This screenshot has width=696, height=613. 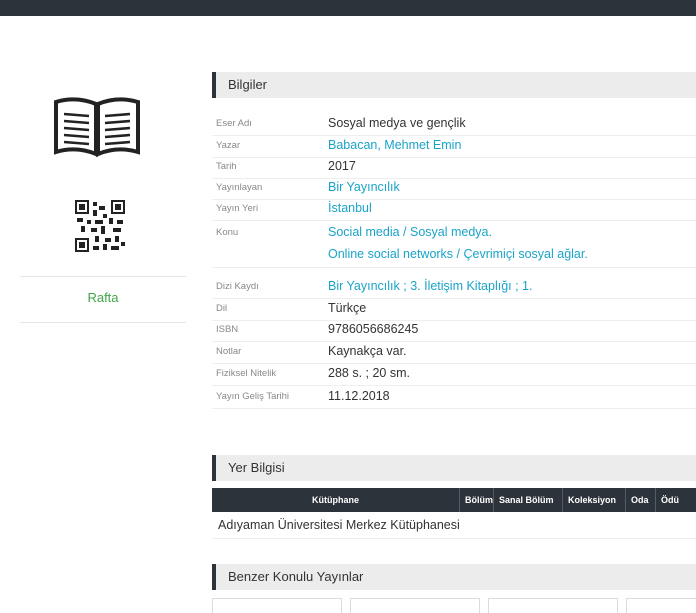 What do you see at coordinates (228, 145) in the screenshot?
I see `info-label: Yazar` at bounding box center [228, 145].